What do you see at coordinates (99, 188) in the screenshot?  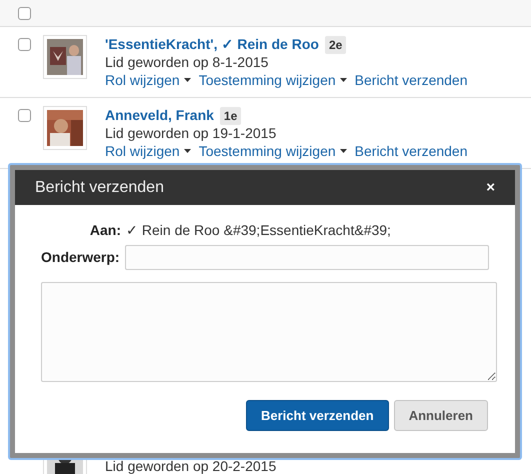 I see `dialog-title: Bericht verzenden` at bounding box center [99, 188].